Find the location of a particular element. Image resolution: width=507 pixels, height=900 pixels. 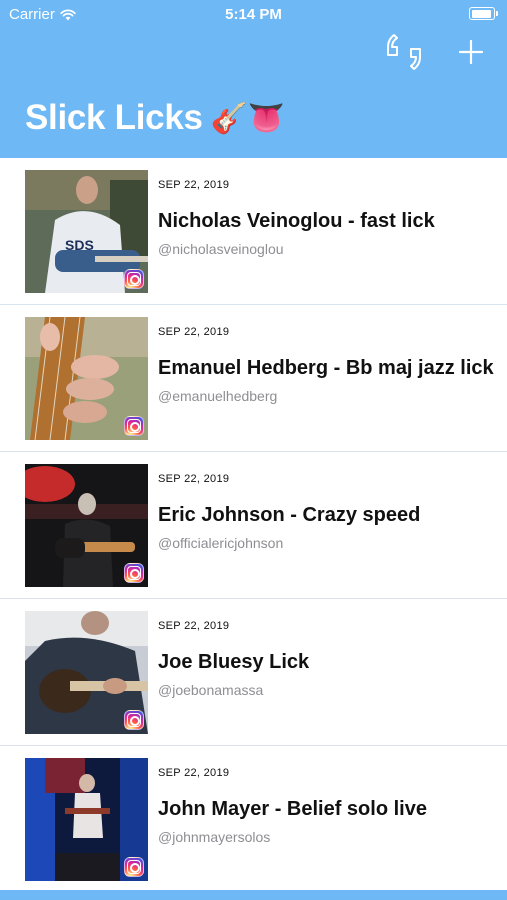

battery-icon is located at coordinates (483, 13).